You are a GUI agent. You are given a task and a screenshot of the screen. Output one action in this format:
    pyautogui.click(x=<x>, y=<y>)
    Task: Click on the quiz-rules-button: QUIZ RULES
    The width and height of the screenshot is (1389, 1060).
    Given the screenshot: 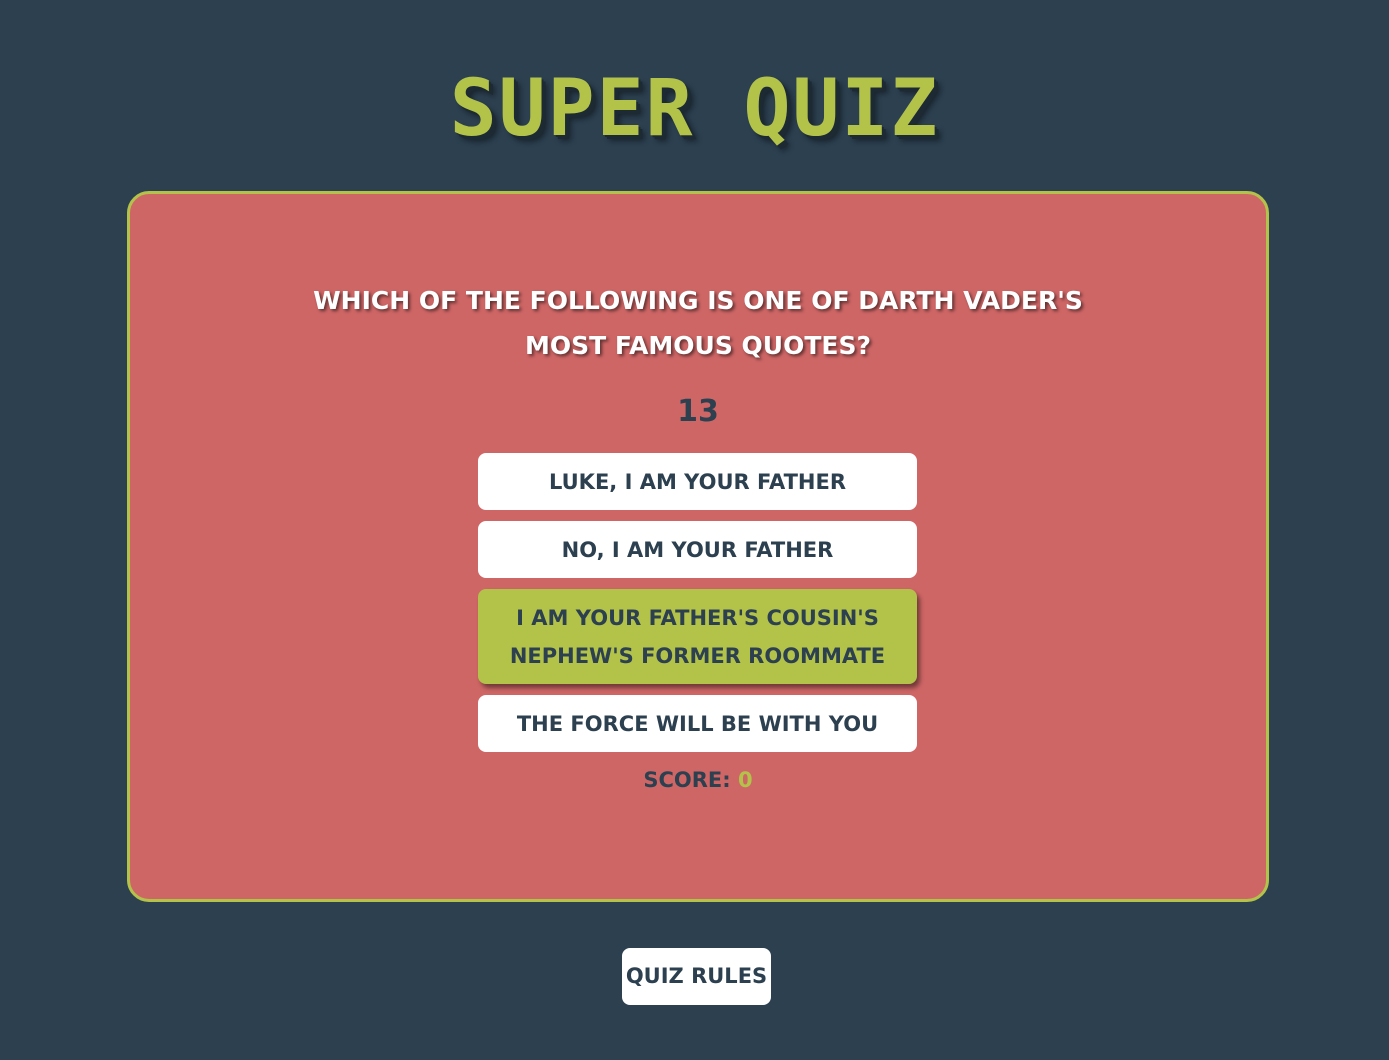 What is the action you would take?
    pyautogui.click(x=696, y=976)
    